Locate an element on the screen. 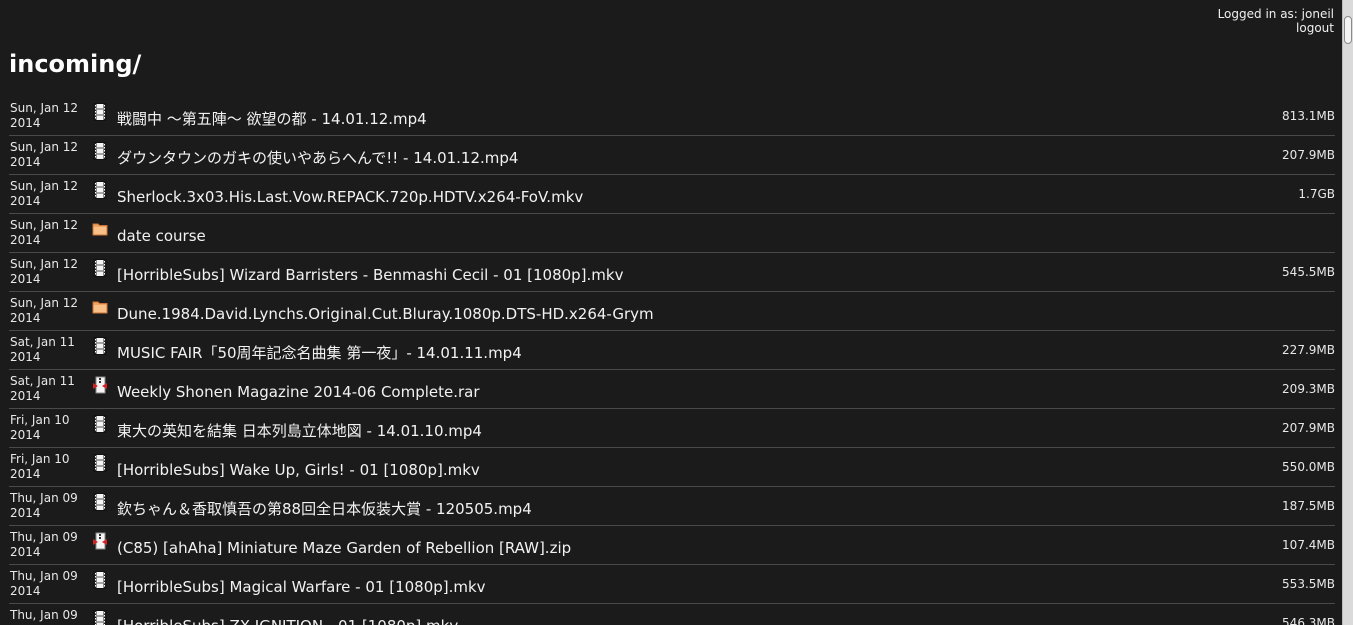  file-size: 187.5MB is located at coordinates (1308, 506).